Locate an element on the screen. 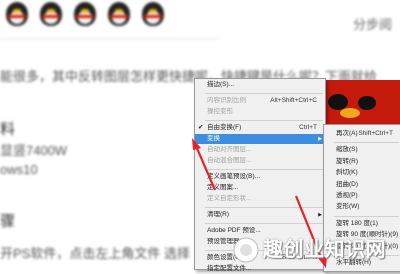 This screenshot has width=400, height=274. watermark-logo-icon is located at coordinates (246, 250).